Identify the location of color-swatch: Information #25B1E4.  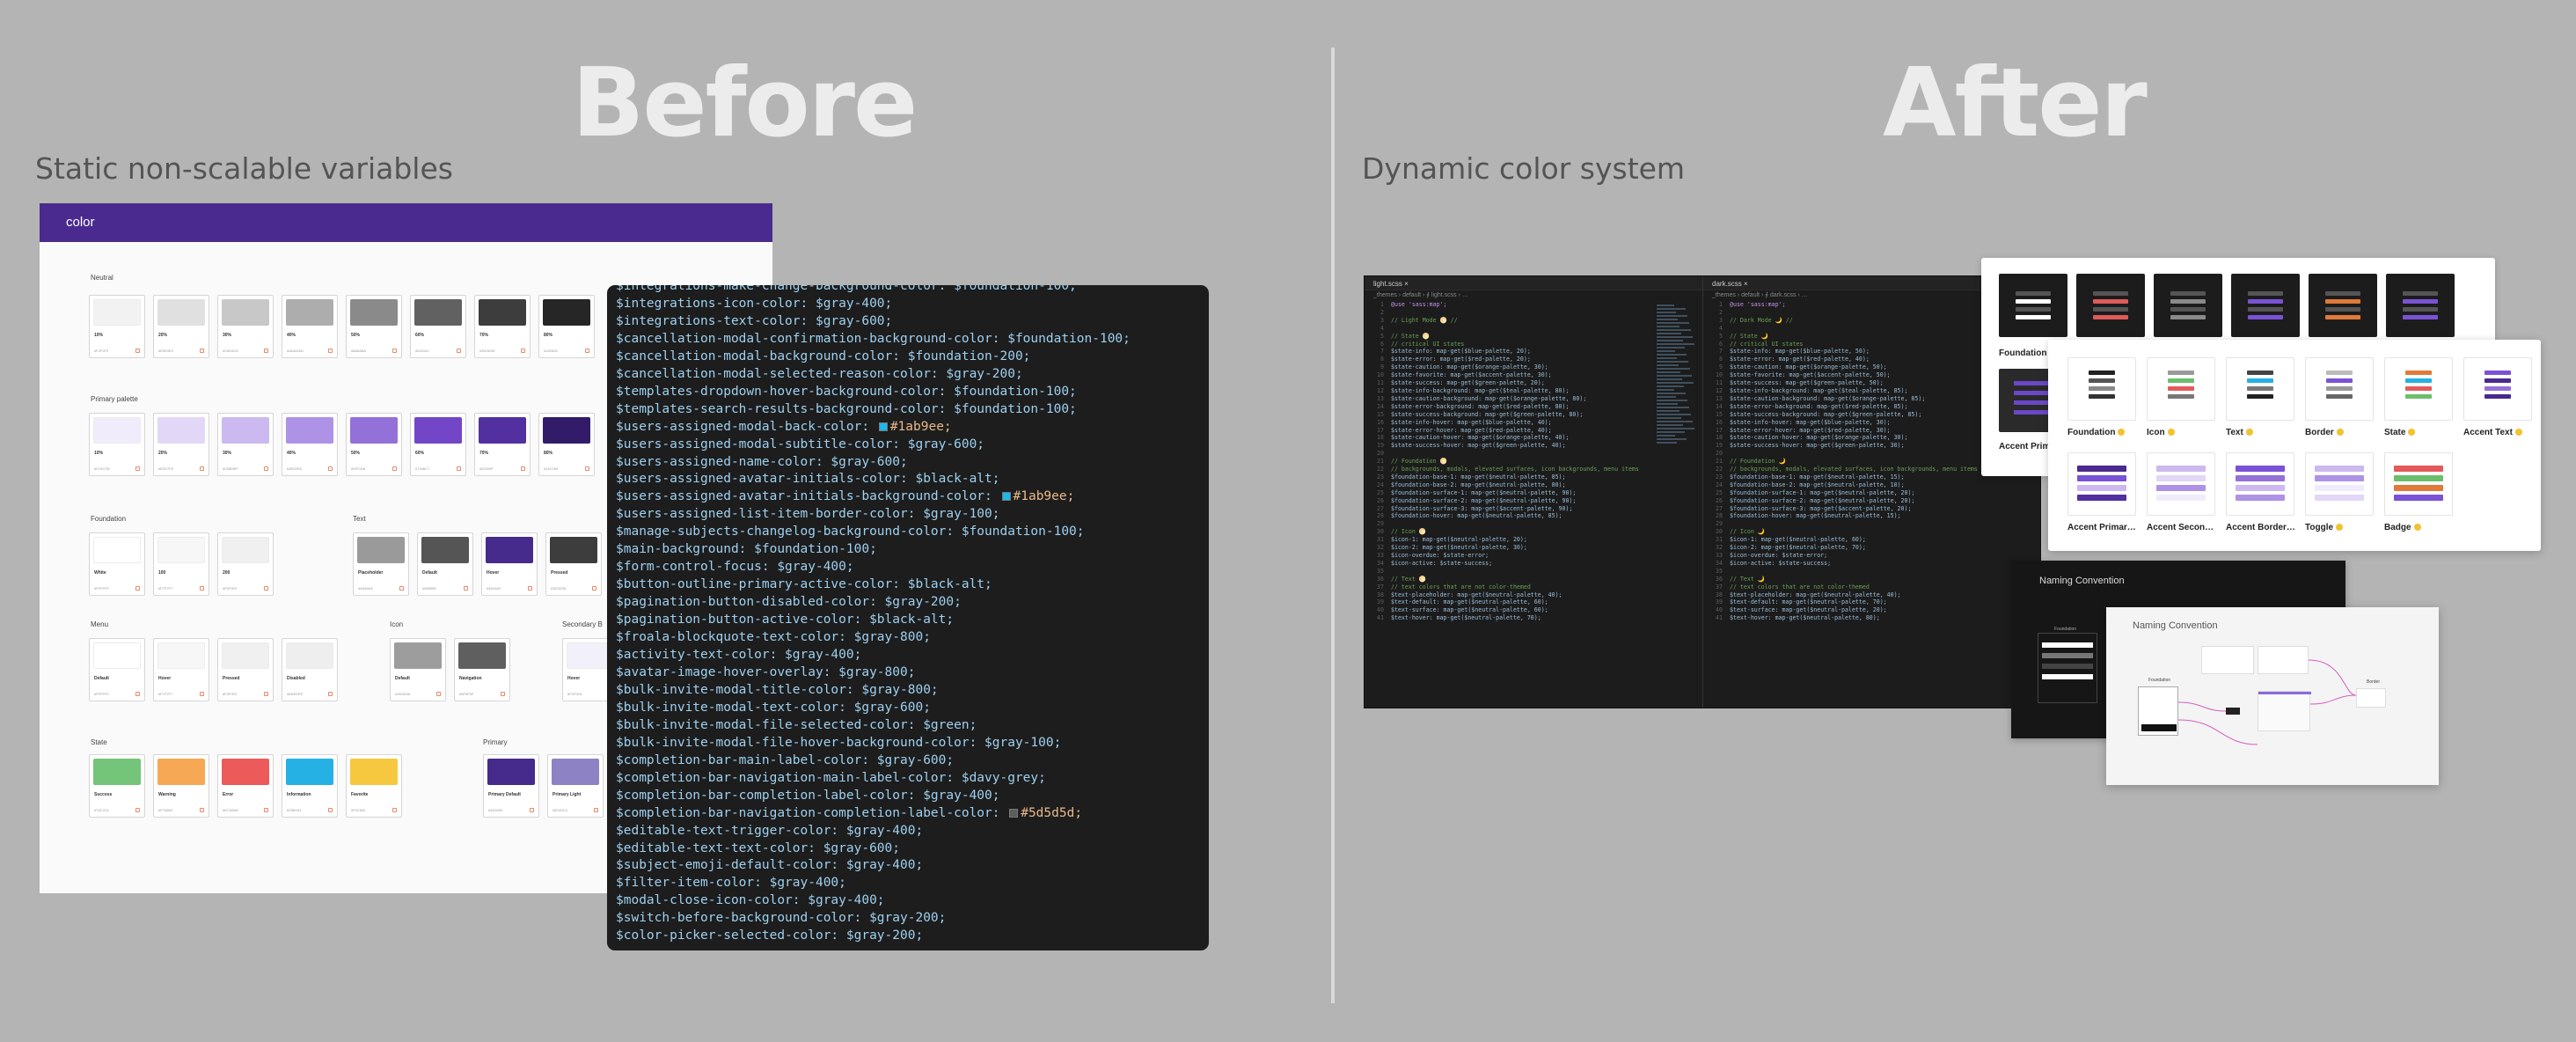
(310, 786).